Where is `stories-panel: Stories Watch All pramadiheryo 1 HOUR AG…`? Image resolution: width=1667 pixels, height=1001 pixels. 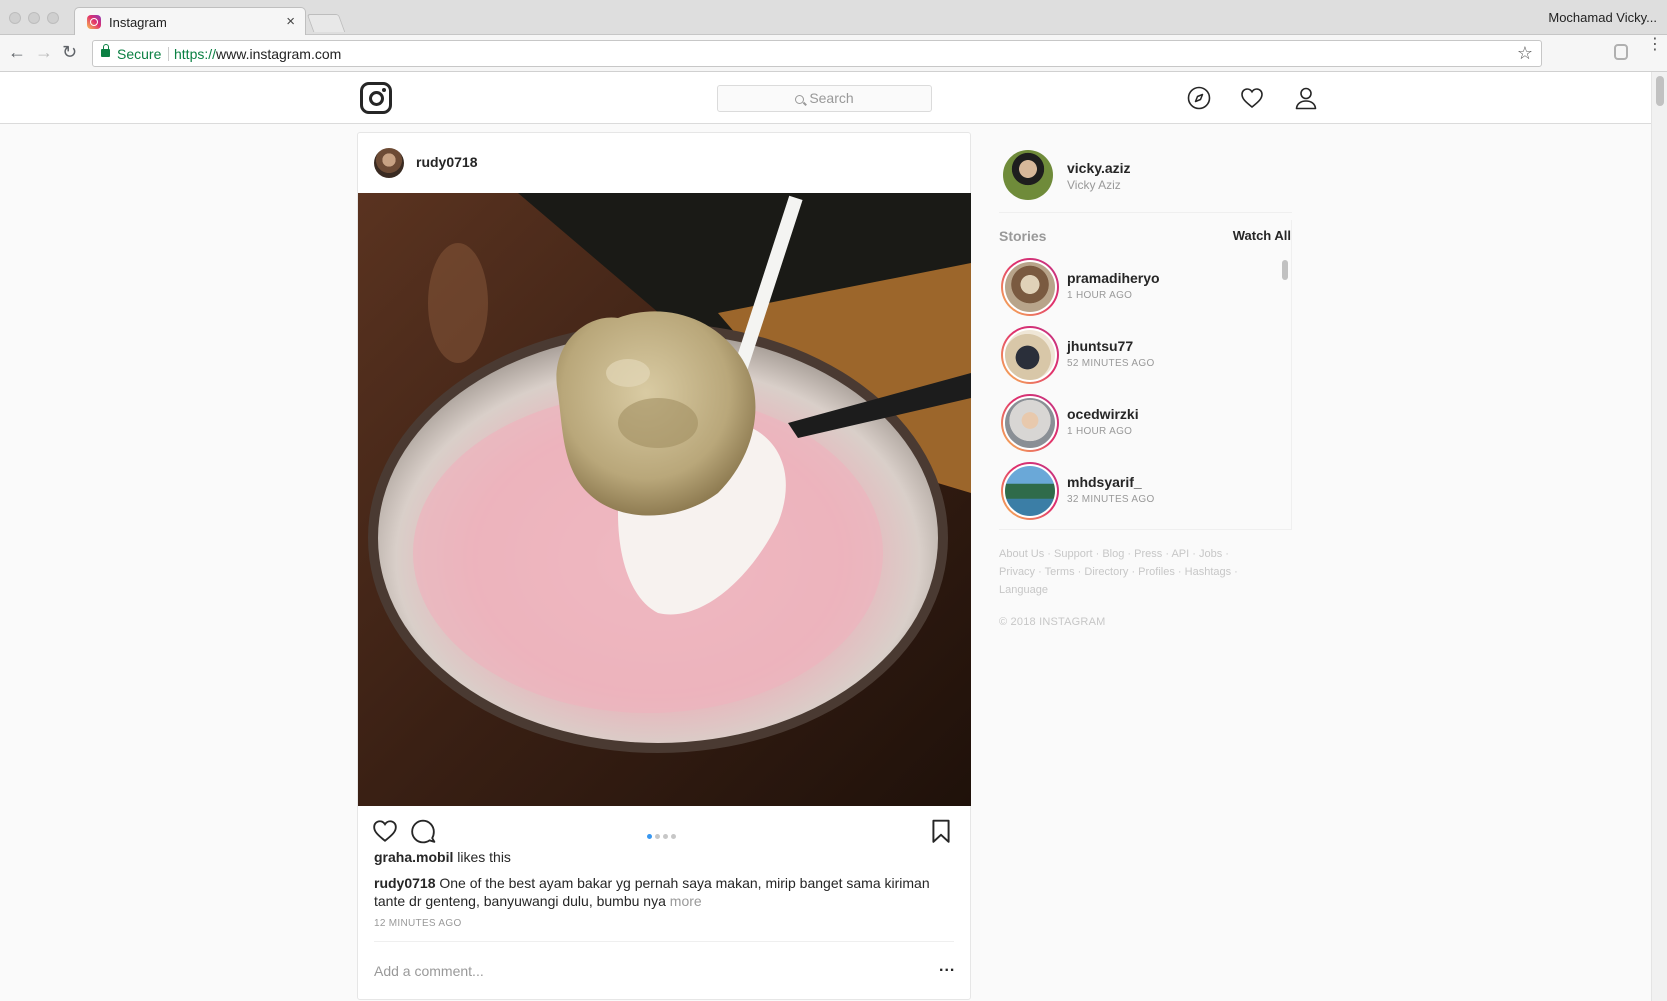
stories-panel: Stories Watch All pramadiheryo 1 HOUR AG… is located at coordinates (1145, 375).